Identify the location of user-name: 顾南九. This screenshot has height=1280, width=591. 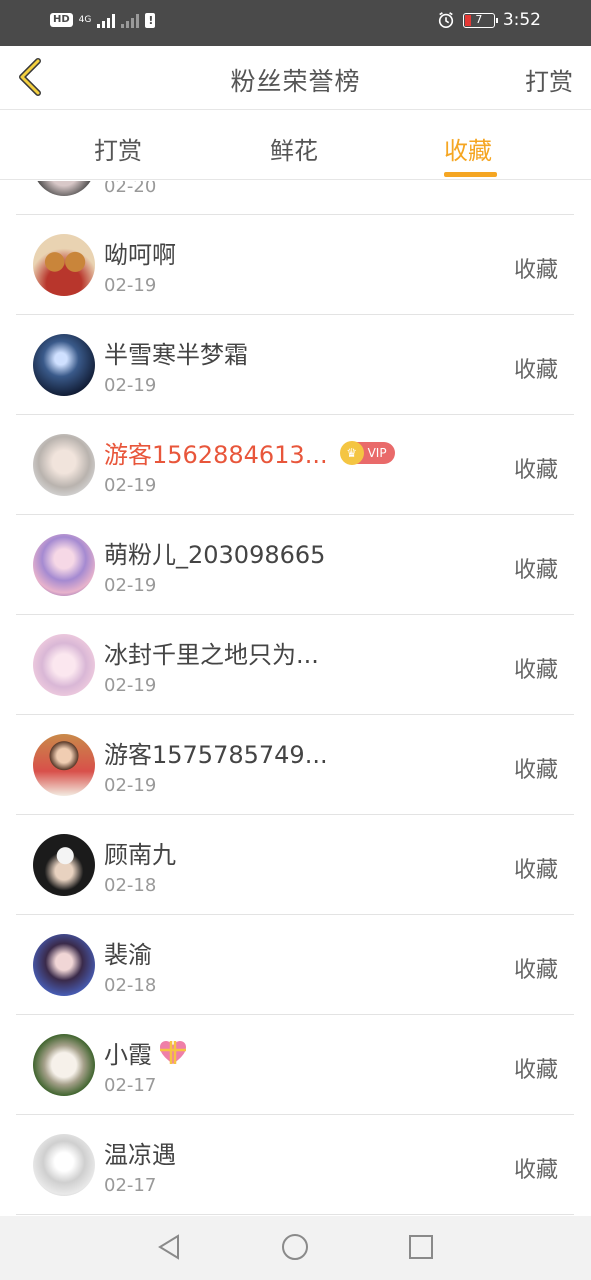
(140, 855).